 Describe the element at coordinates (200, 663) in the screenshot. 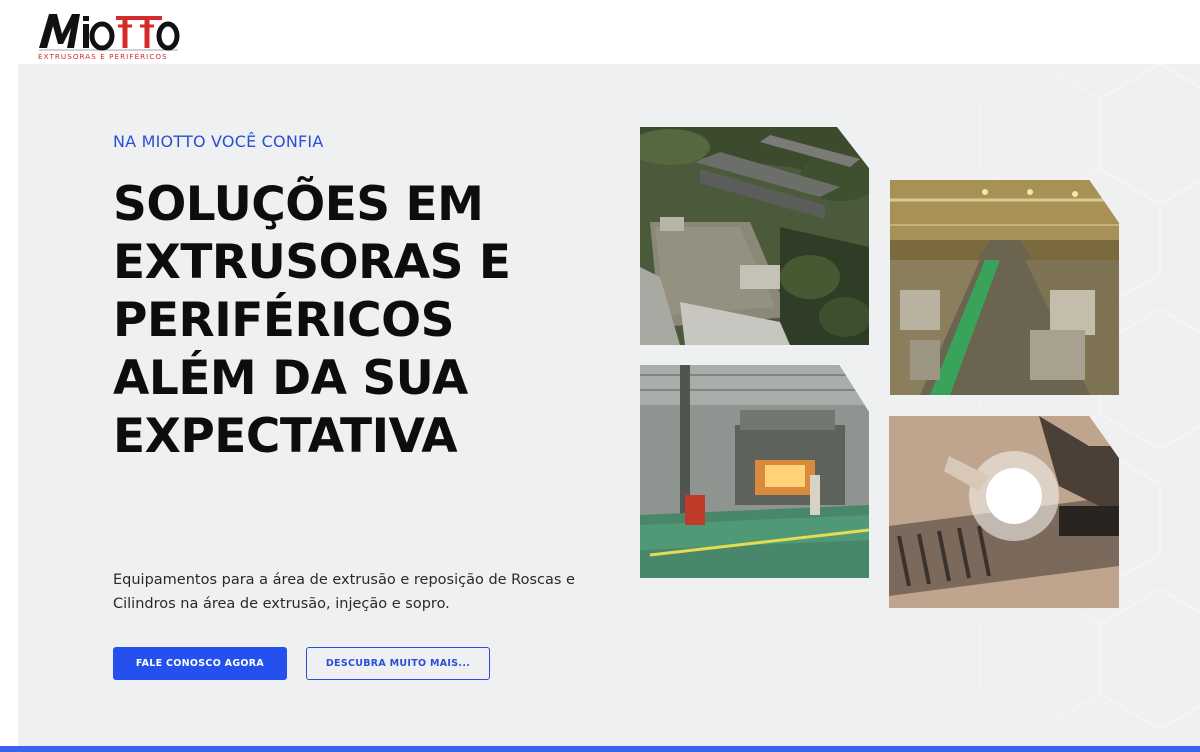

I see `contact-now-button: FALE CONOSCO AGORA` at that location.